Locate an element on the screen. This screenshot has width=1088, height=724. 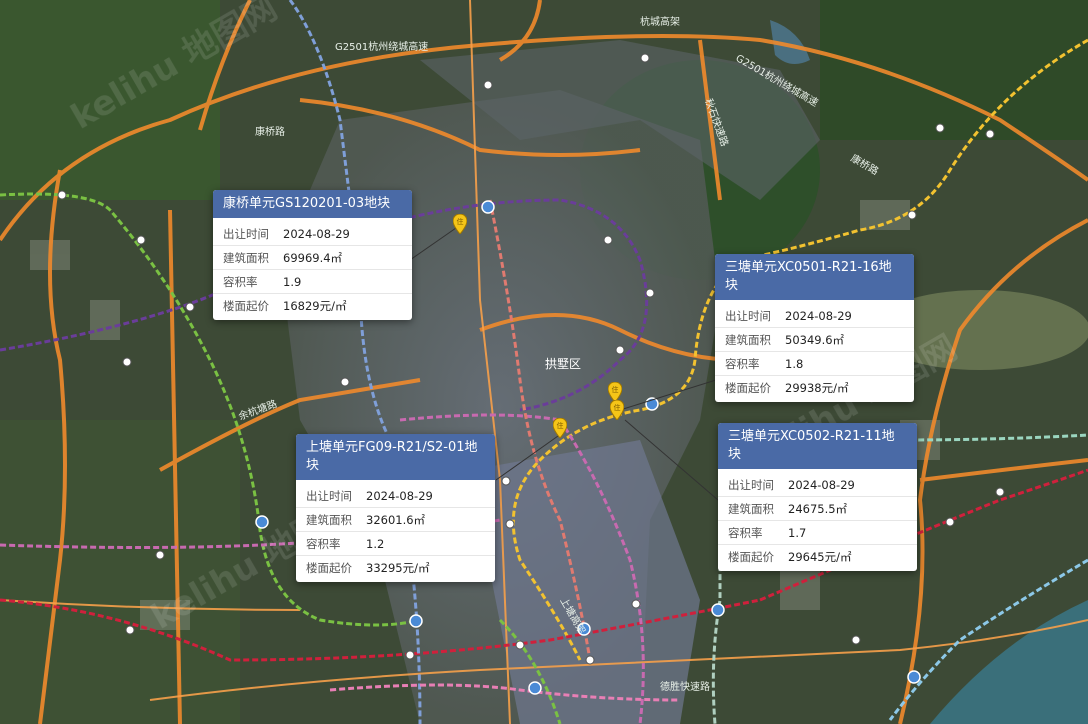
parcel-row-floor-area: 建筑面积 50349.6㎡ is located at coordinates (814, 339).